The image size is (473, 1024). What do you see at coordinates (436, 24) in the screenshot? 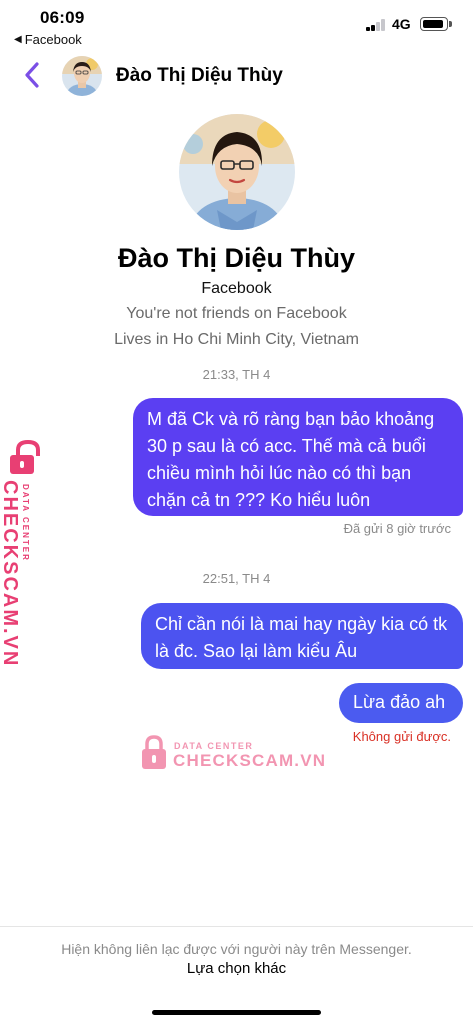
I see `battery-icon` at bounding box center [436, 24].